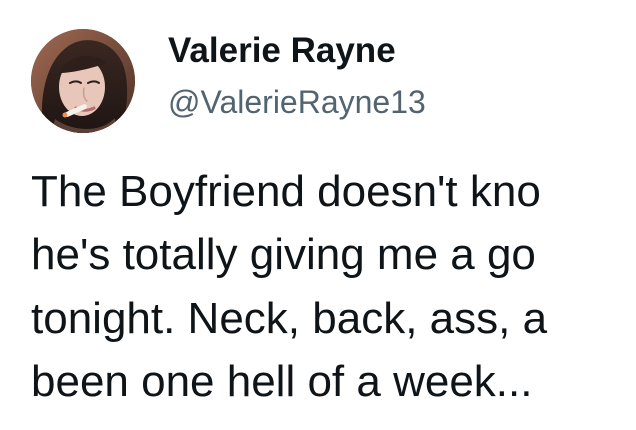  Describe the element at coordinates (297, 102) in the screenshot. I see `author-handle: @ValerieRayne13` at that location.